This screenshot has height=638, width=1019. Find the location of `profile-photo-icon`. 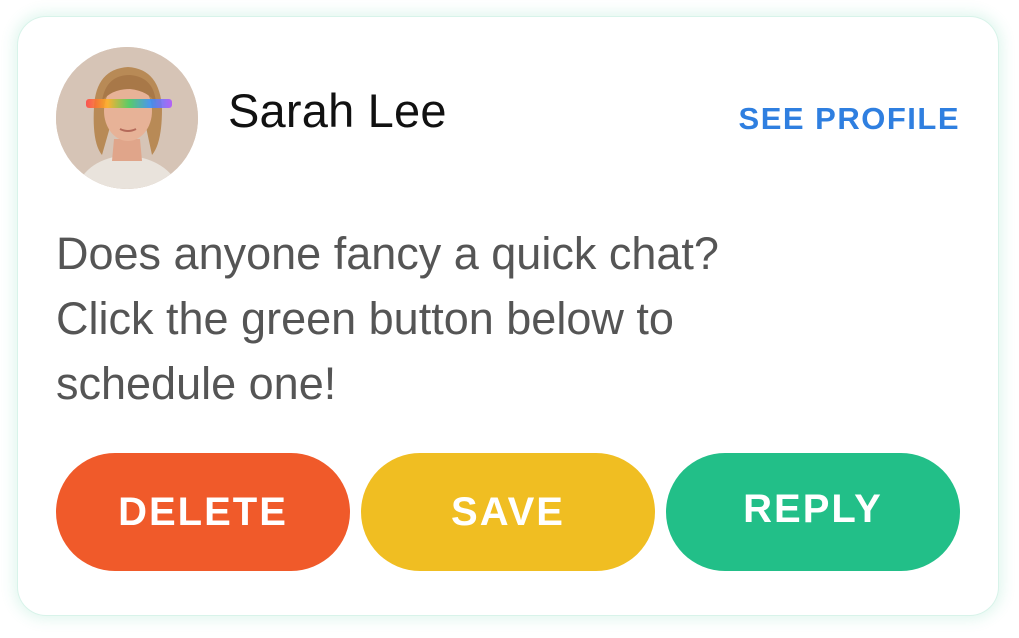

profile-photo-icon is located at coordinates (127, 118).